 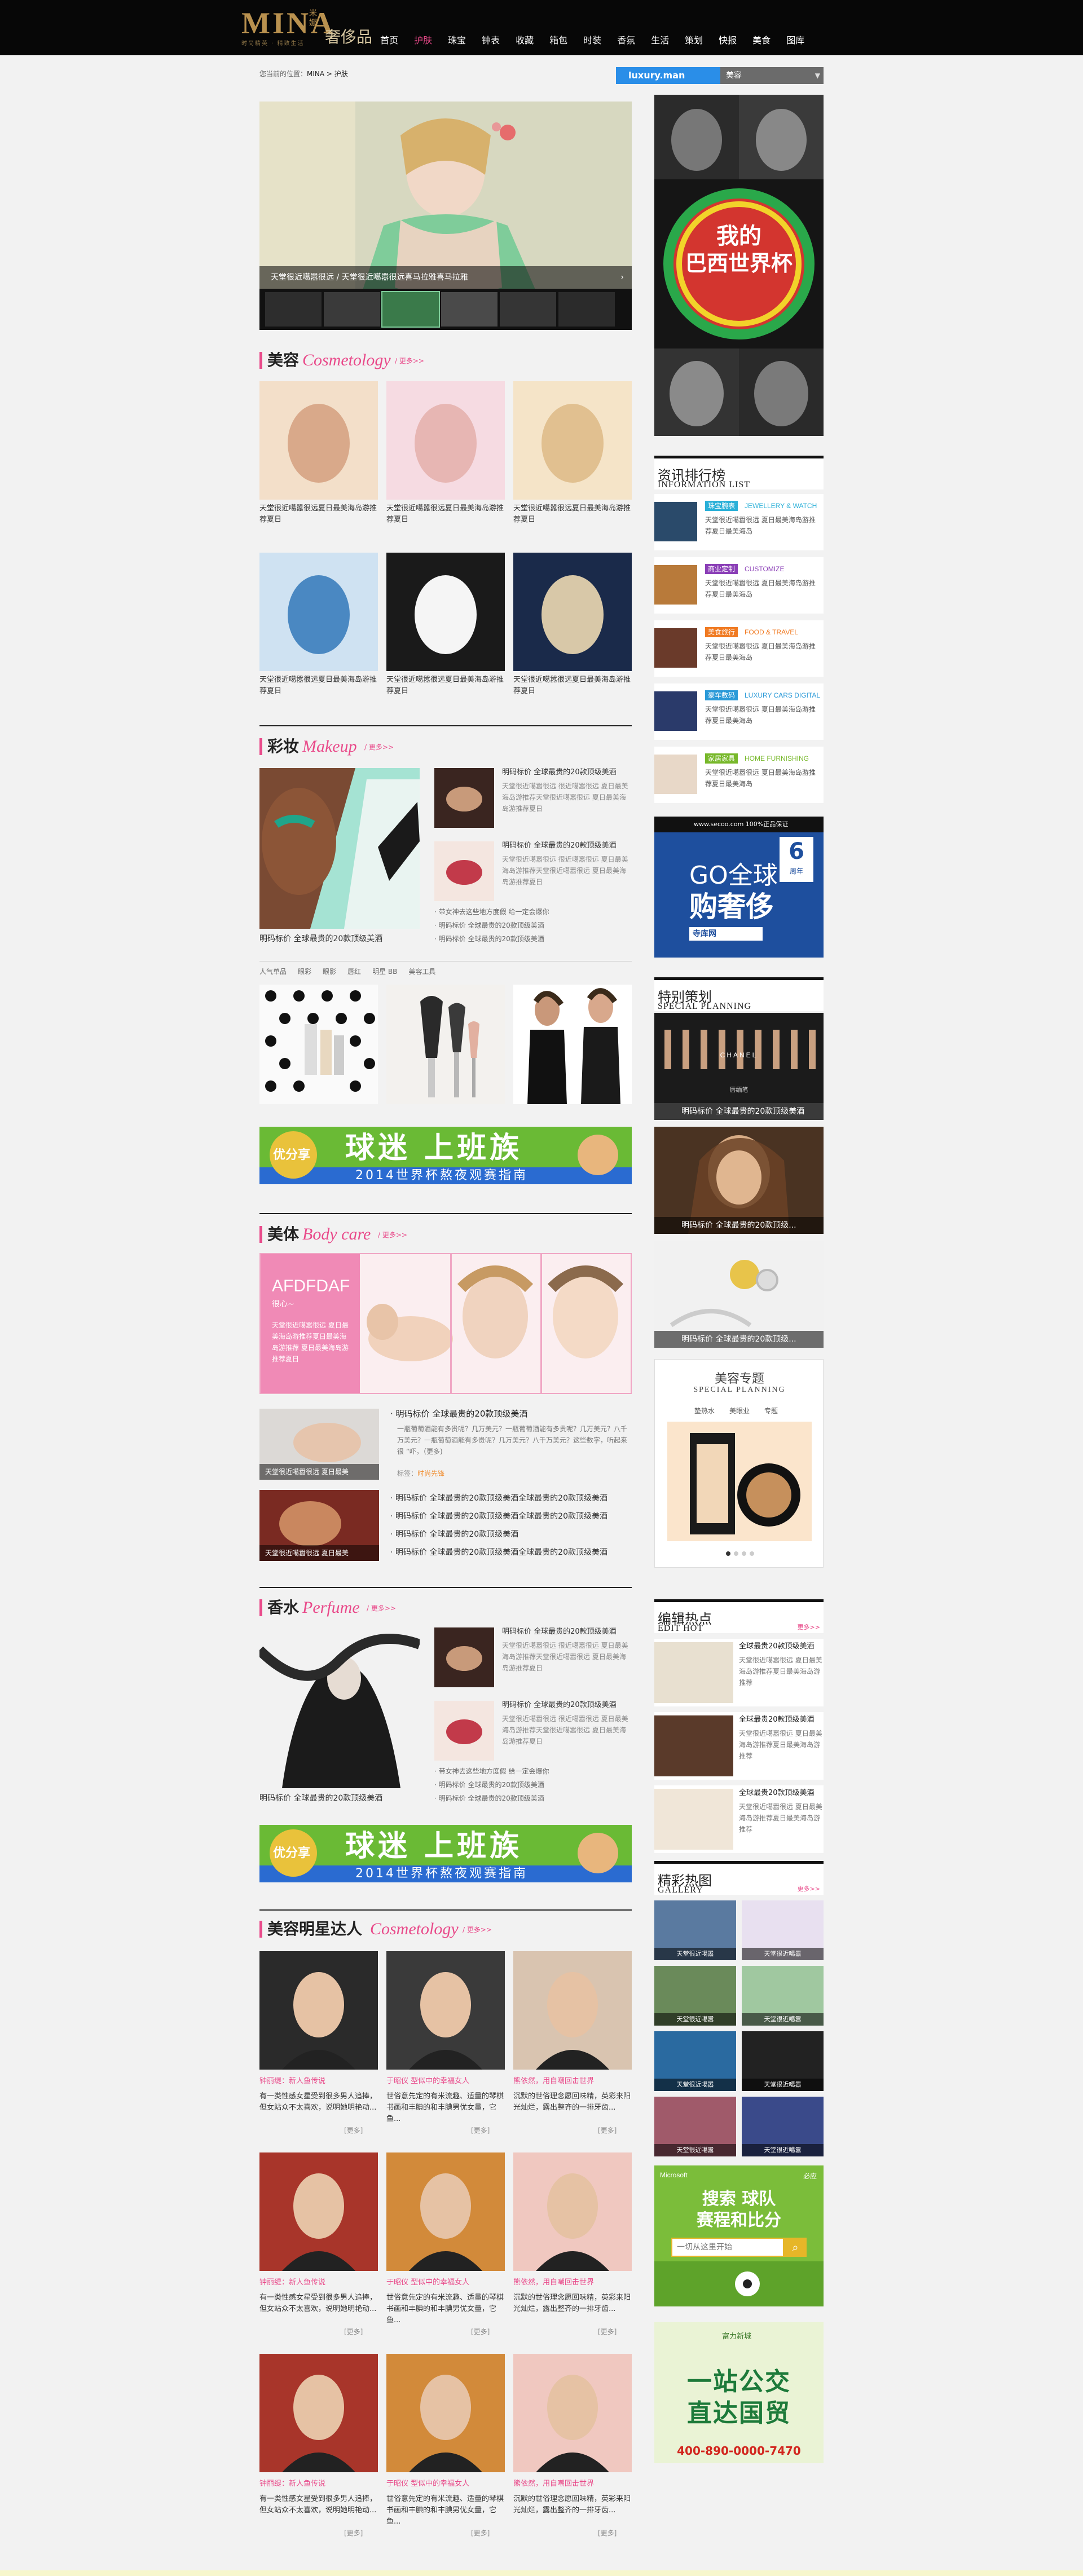 What do you see at coordinates (446, 216) in the screenshot?
I see `hero-slider: 天堂很近噶嚣很远 / 天堂很近噶嚣很远喜马拉雅喜马拉雅 ›` at bounding box center [446, 216].